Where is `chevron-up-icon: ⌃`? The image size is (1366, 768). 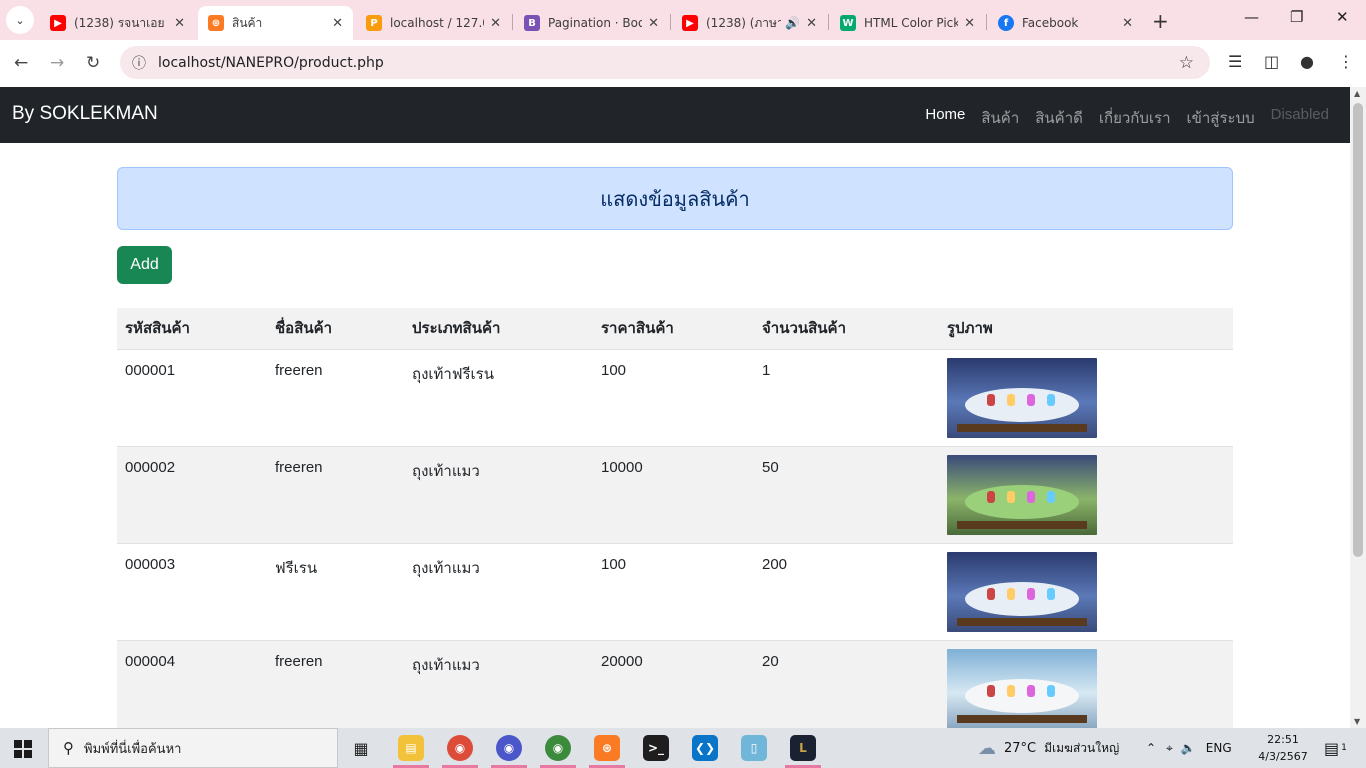 chevron-up-icon: ⌃ is located at coordinates (1151, 748).